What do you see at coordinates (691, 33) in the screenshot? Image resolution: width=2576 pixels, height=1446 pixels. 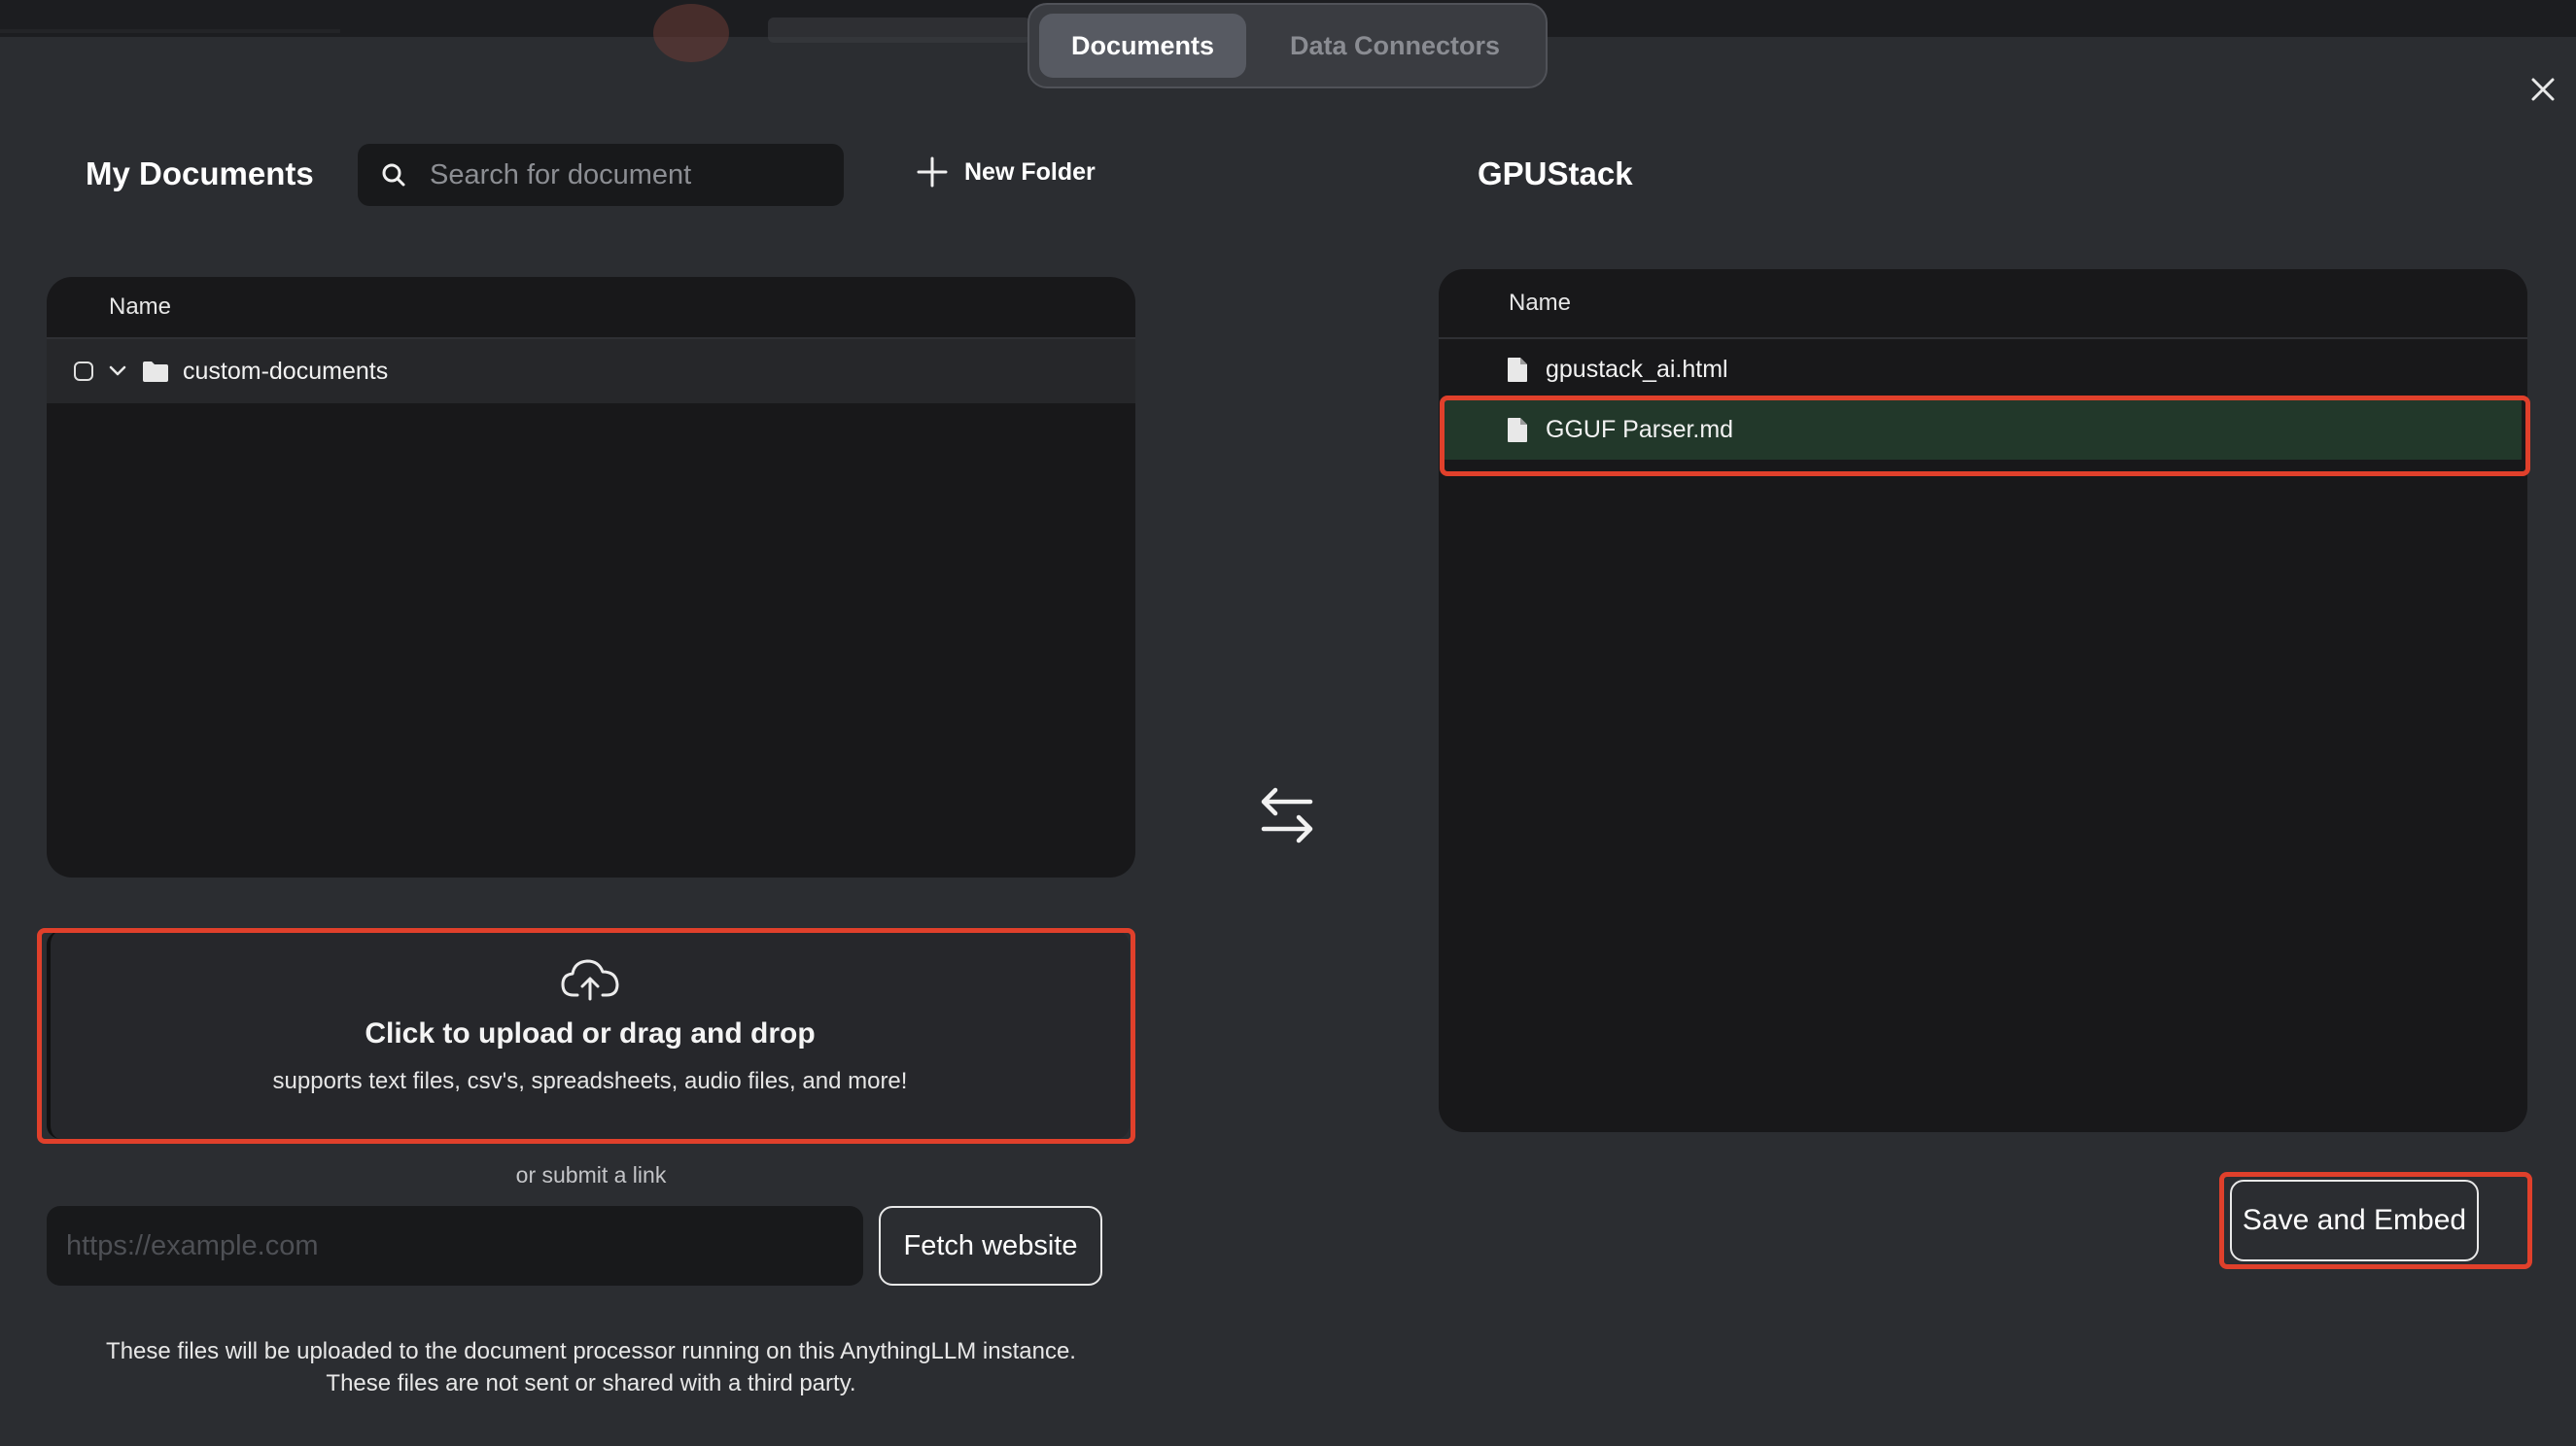 I see `background-avatar` at bounding box center [691, 33].